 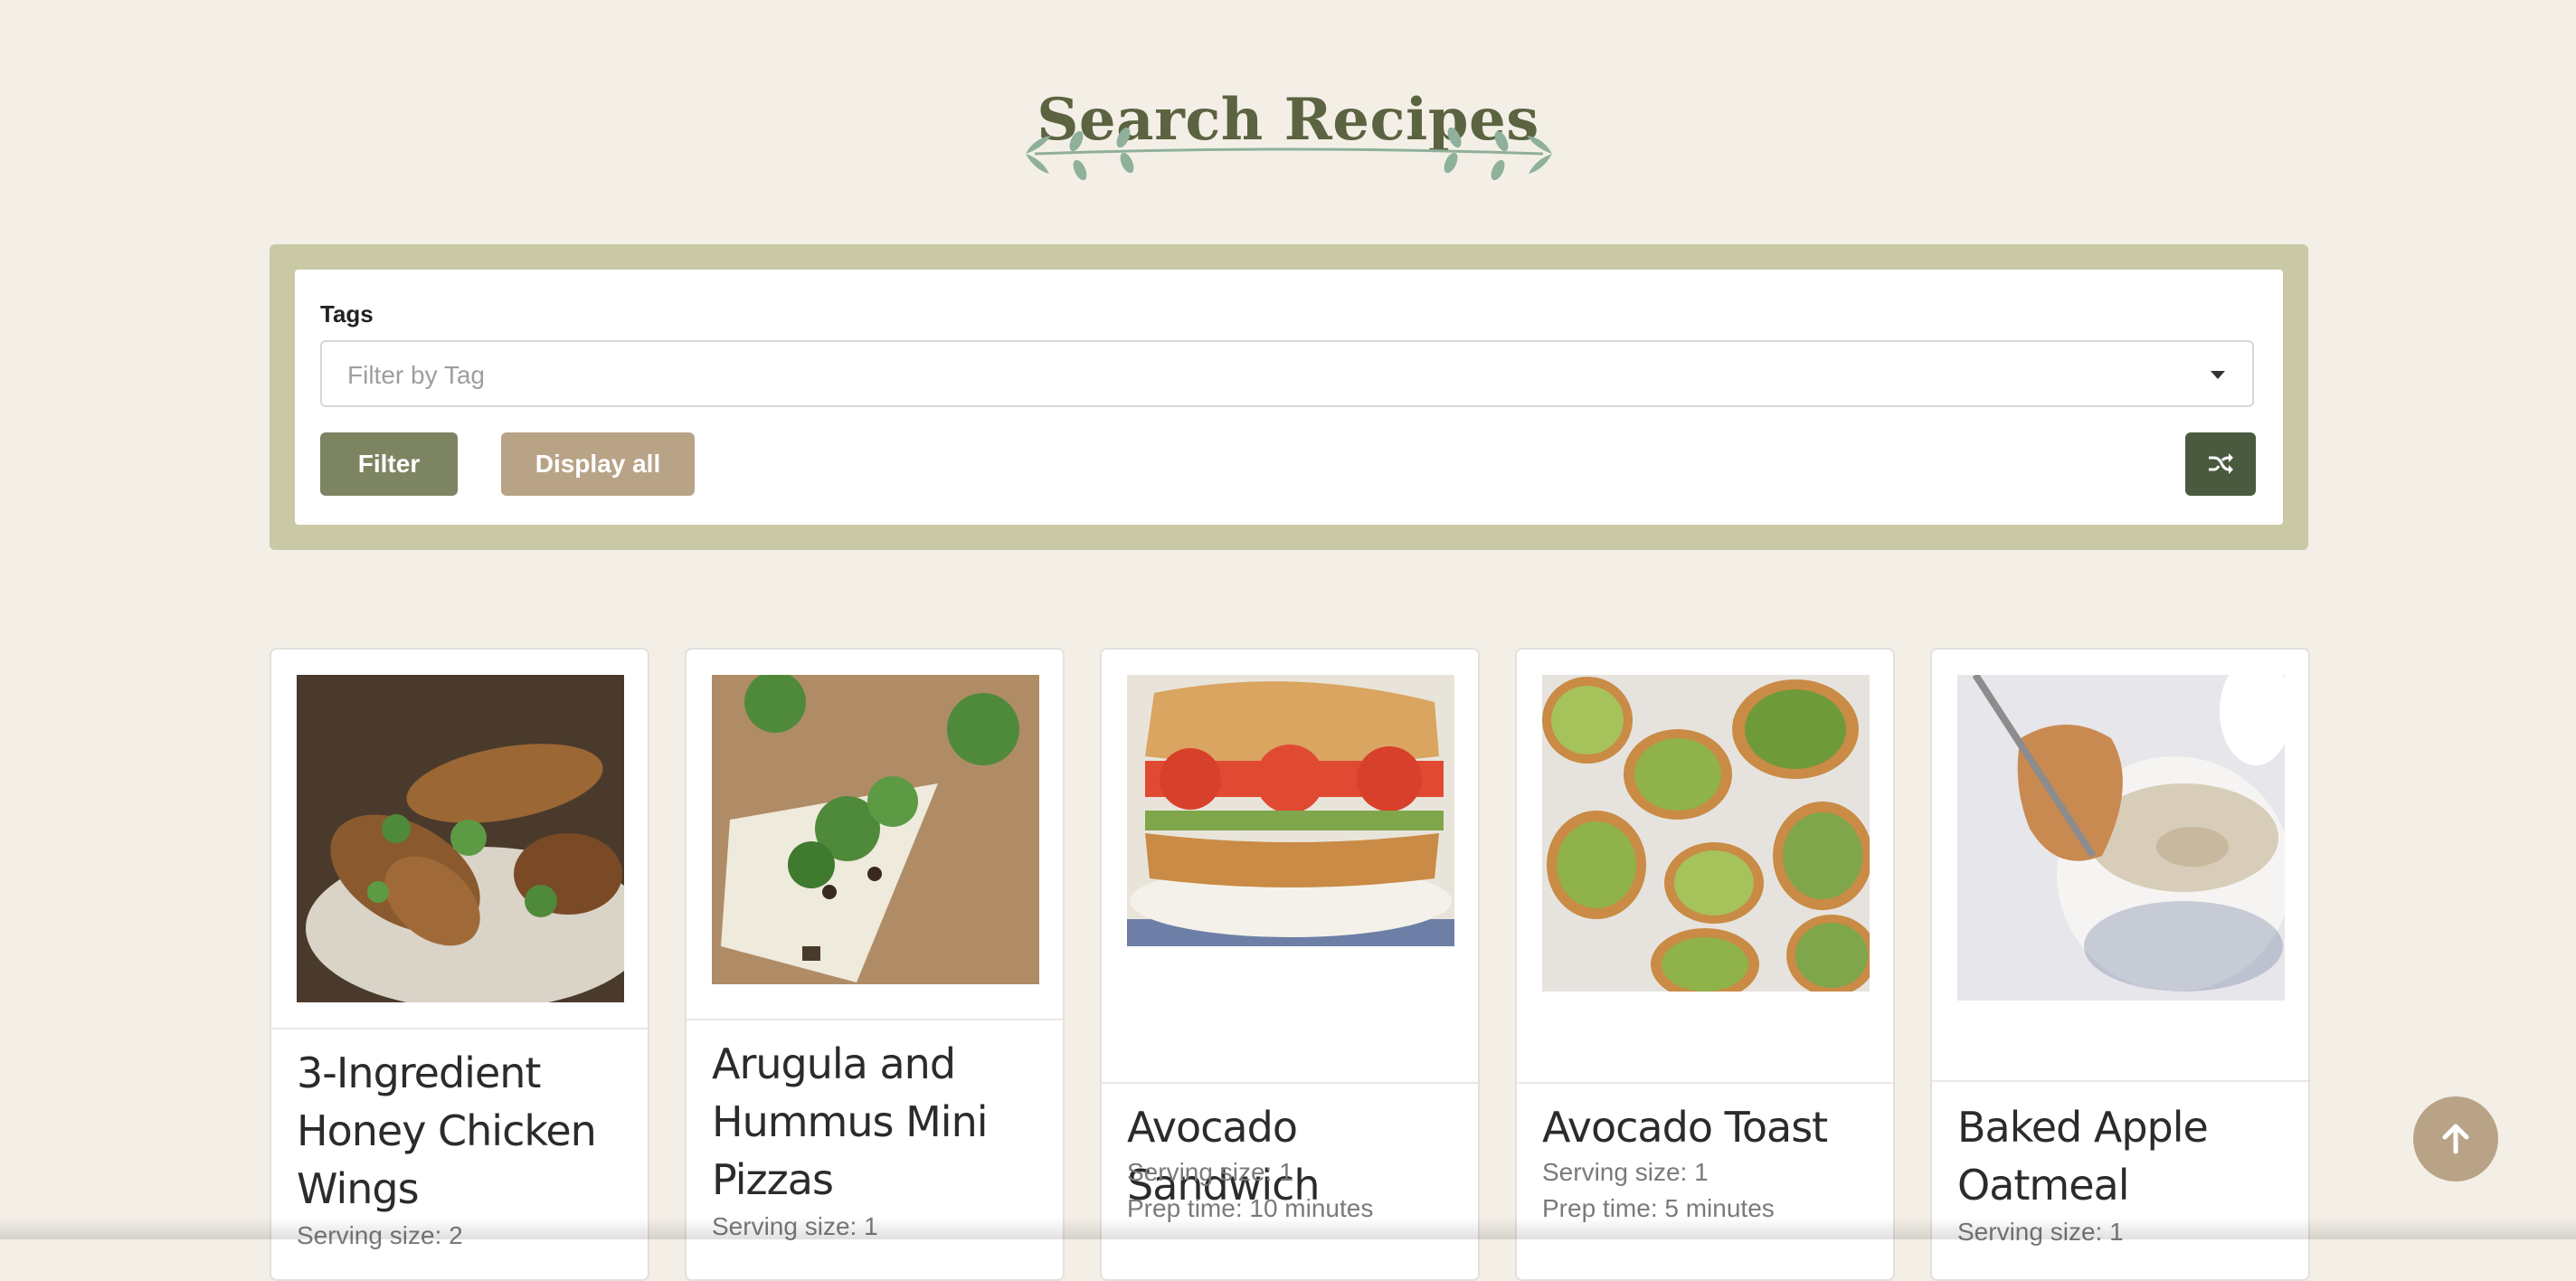 I want to click on display-all-button: Display all, so click(x=598, y=464).